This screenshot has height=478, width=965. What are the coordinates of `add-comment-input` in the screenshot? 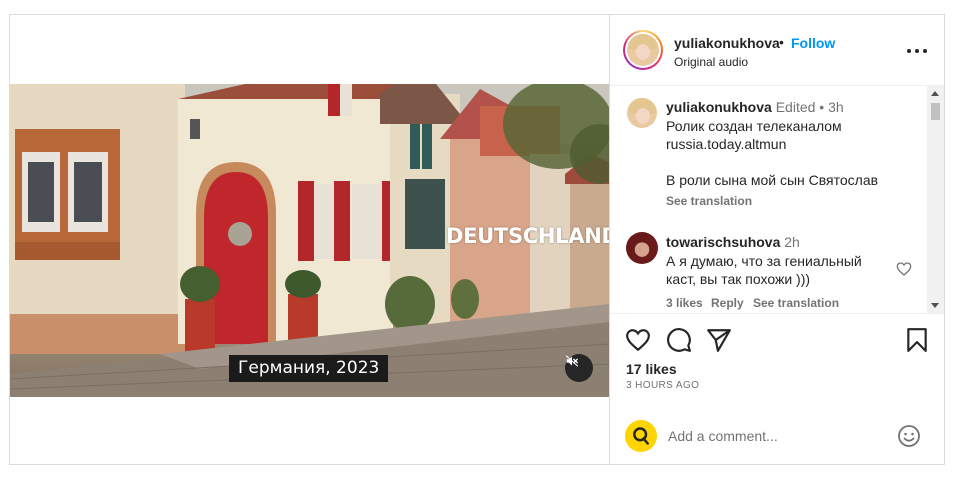 It's located at (768, 436).